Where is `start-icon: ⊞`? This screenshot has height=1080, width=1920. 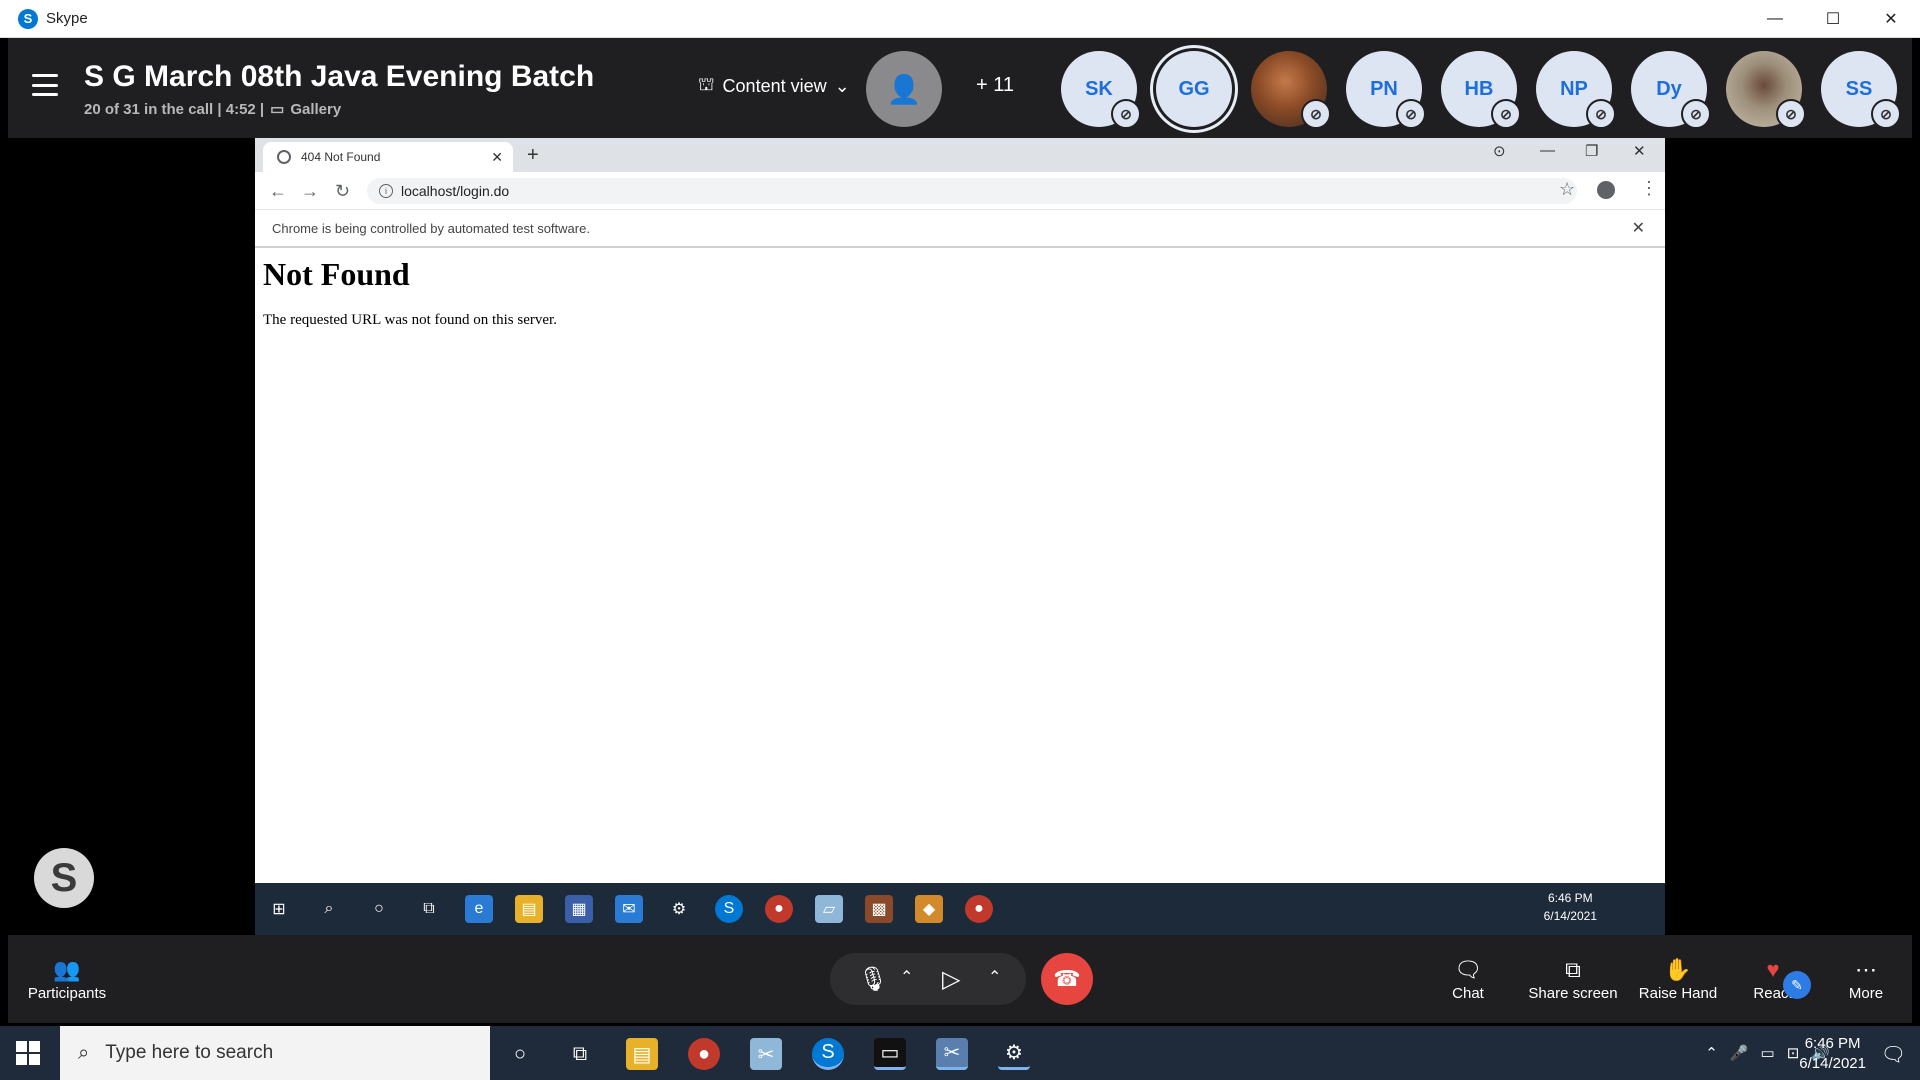
start-icon: ⊞ is located at coordinates (279, 909).